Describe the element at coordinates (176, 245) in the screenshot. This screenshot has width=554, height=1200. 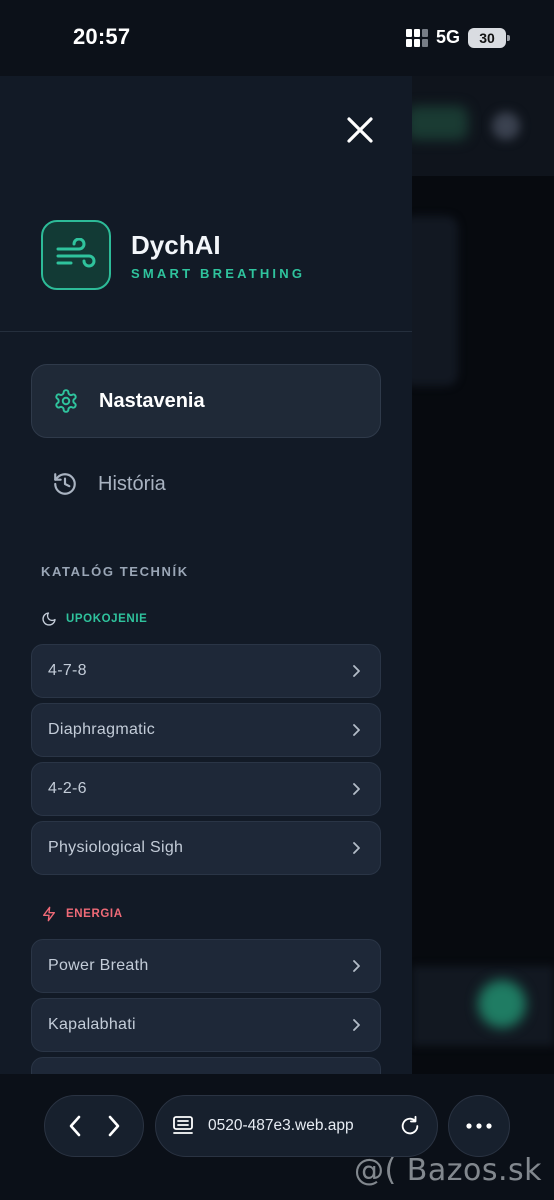
I see `brand-name: DychAI` at that location.